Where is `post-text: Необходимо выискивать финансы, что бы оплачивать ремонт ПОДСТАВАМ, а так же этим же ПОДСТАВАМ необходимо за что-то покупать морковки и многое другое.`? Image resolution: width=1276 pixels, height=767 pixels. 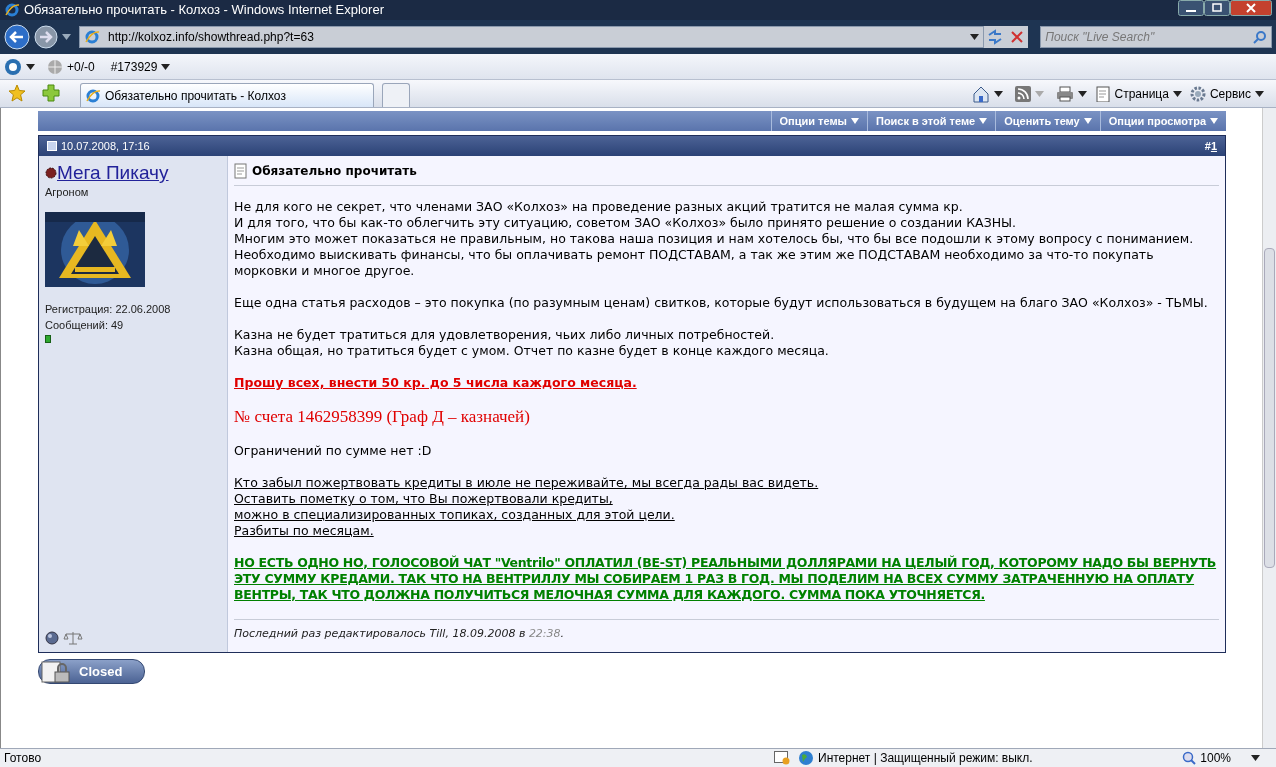 post-text: Необходимо выискивать финансы, что бы оплачивать ремонт ПОДСТАВАМ, а так же этим же ПОДСТАВАМ необходимо за что-то покупать морковки и многое другое. is located at coordinates (694, 263).